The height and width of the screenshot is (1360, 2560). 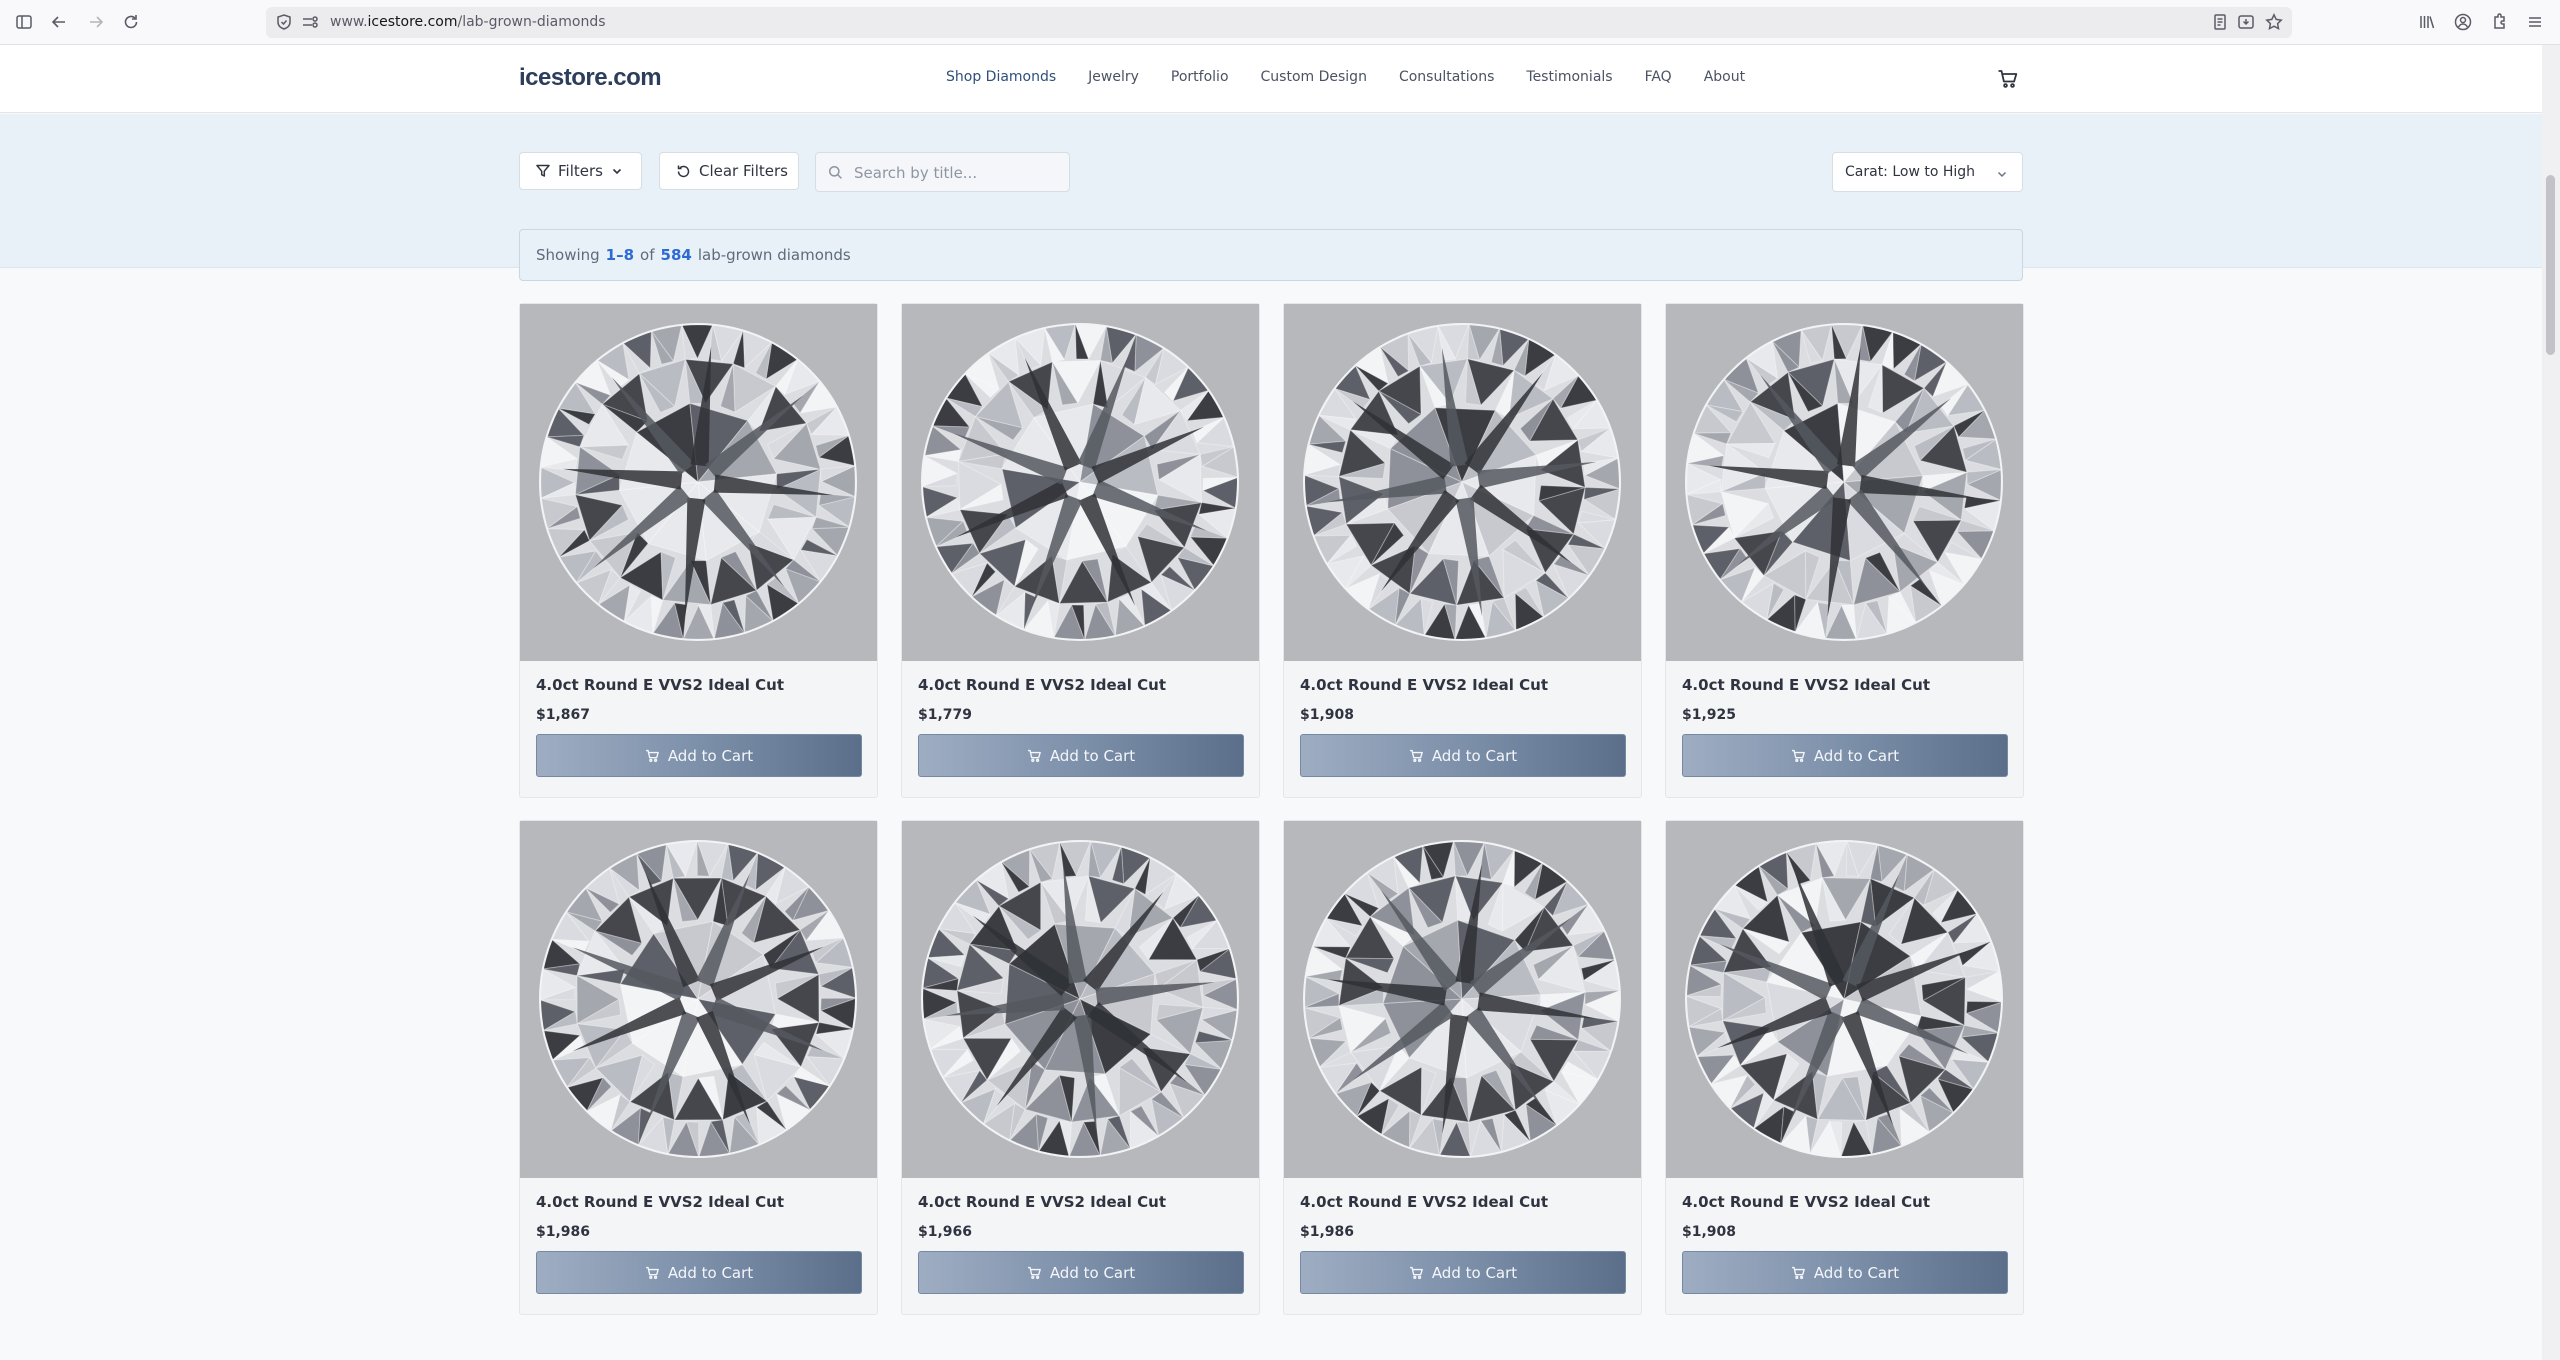 I want to click on page-scrollbar, so click(x=2551, y=702).